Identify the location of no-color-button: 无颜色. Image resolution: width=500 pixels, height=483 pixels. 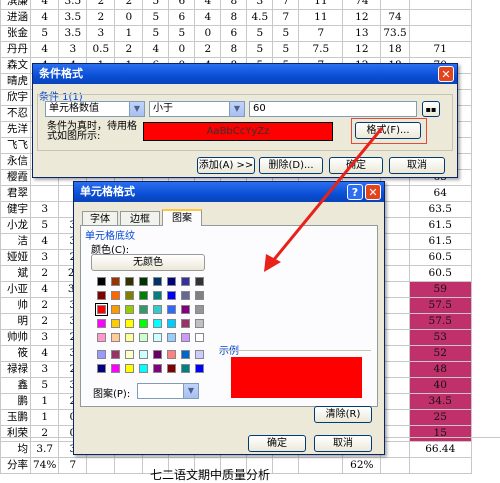
(148, 262).